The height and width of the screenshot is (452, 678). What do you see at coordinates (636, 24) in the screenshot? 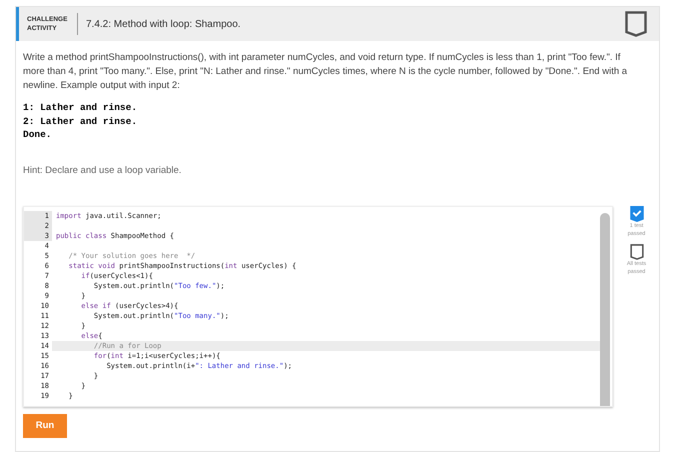
I see `bookmark-icon` at bounding box center [636, 24].